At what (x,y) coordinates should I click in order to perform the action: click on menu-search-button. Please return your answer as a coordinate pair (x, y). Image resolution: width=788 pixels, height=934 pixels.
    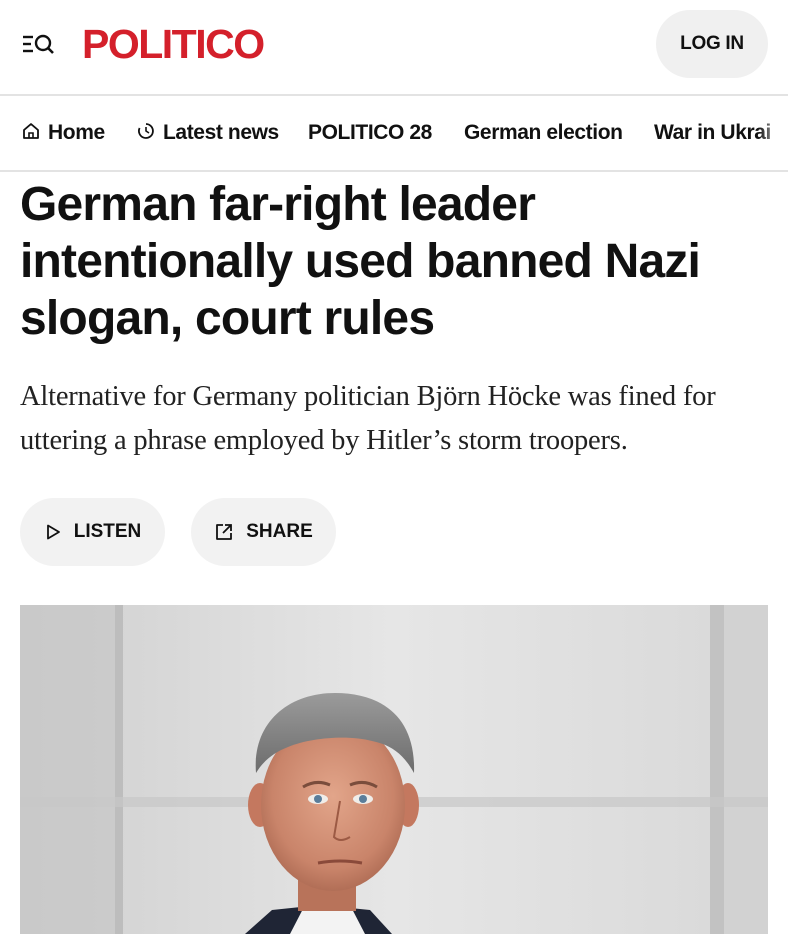
    Looking at the image, I should click on (40, 44).